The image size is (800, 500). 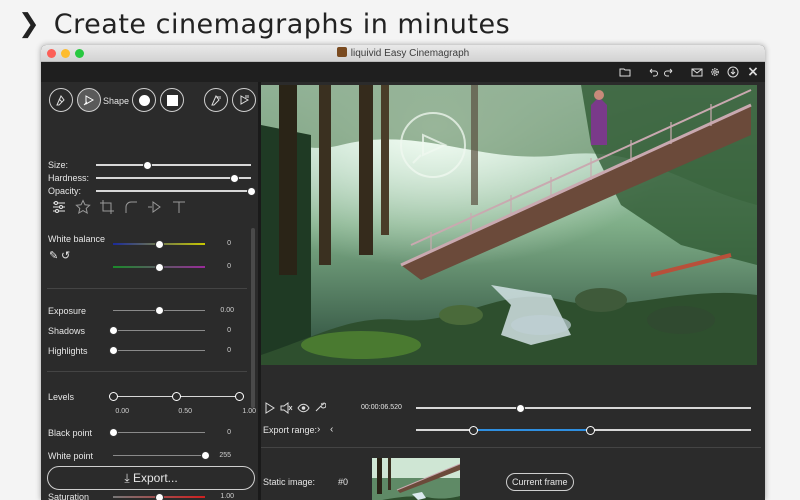 I want to click on vignette-icon, so click(x=131, y=207).